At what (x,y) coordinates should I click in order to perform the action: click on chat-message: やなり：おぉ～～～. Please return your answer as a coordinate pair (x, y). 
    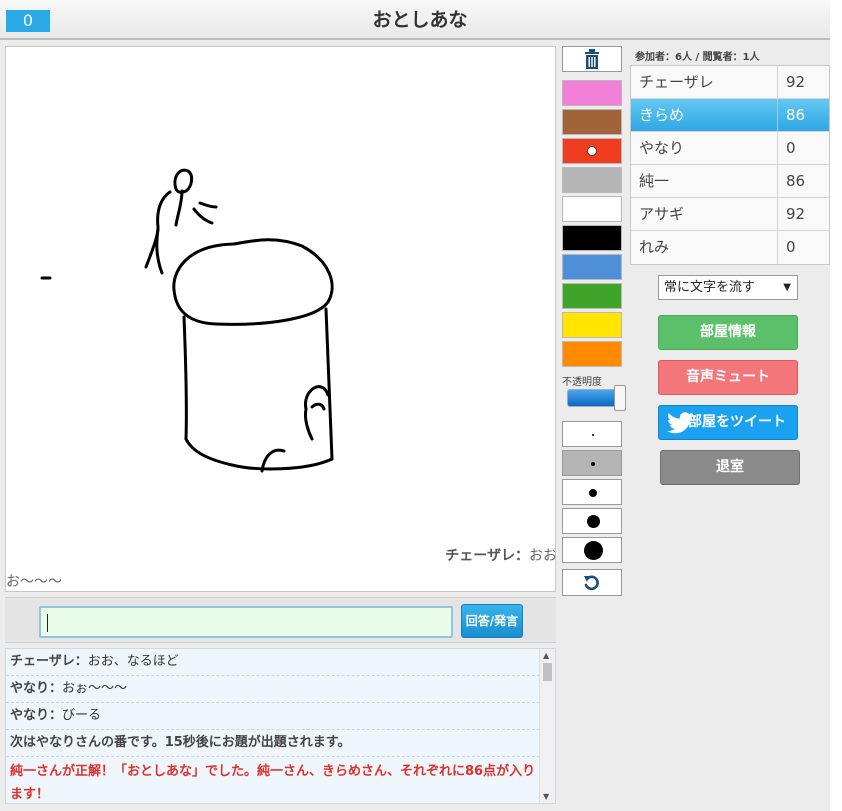
    Looking at the image, I should click on (273, 689).